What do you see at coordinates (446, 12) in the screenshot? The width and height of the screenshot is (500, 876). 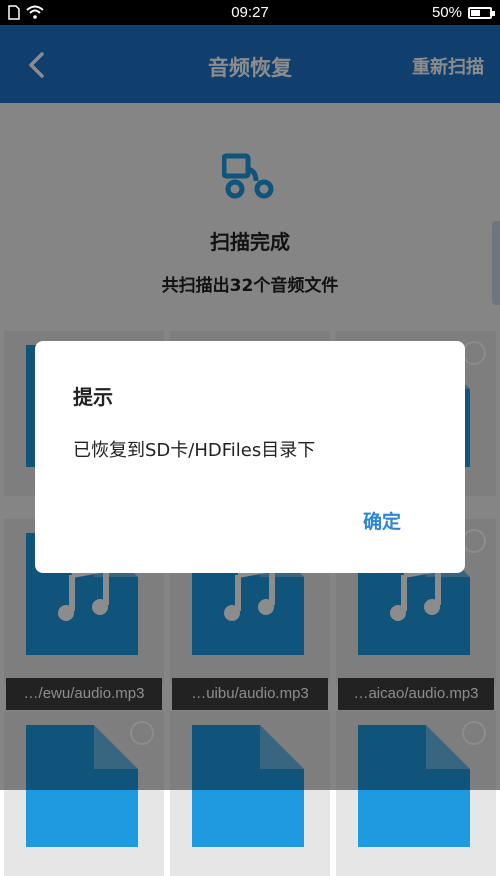 I see `battery-percent: 50%` at bounding box center [446, 12].